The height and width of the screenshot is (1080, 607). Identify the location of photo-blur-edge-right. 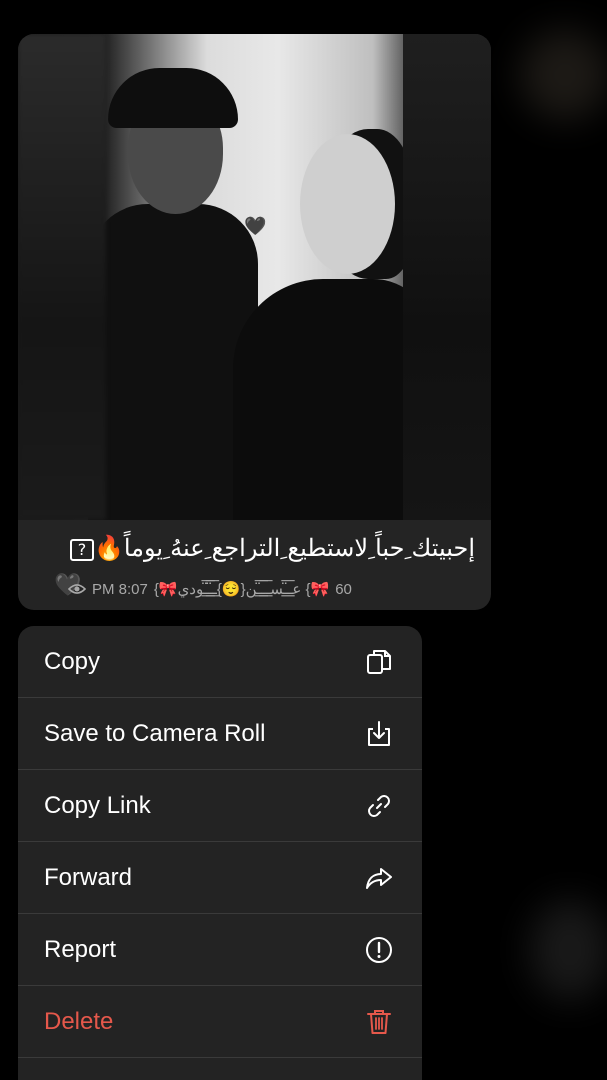
(447, 277).